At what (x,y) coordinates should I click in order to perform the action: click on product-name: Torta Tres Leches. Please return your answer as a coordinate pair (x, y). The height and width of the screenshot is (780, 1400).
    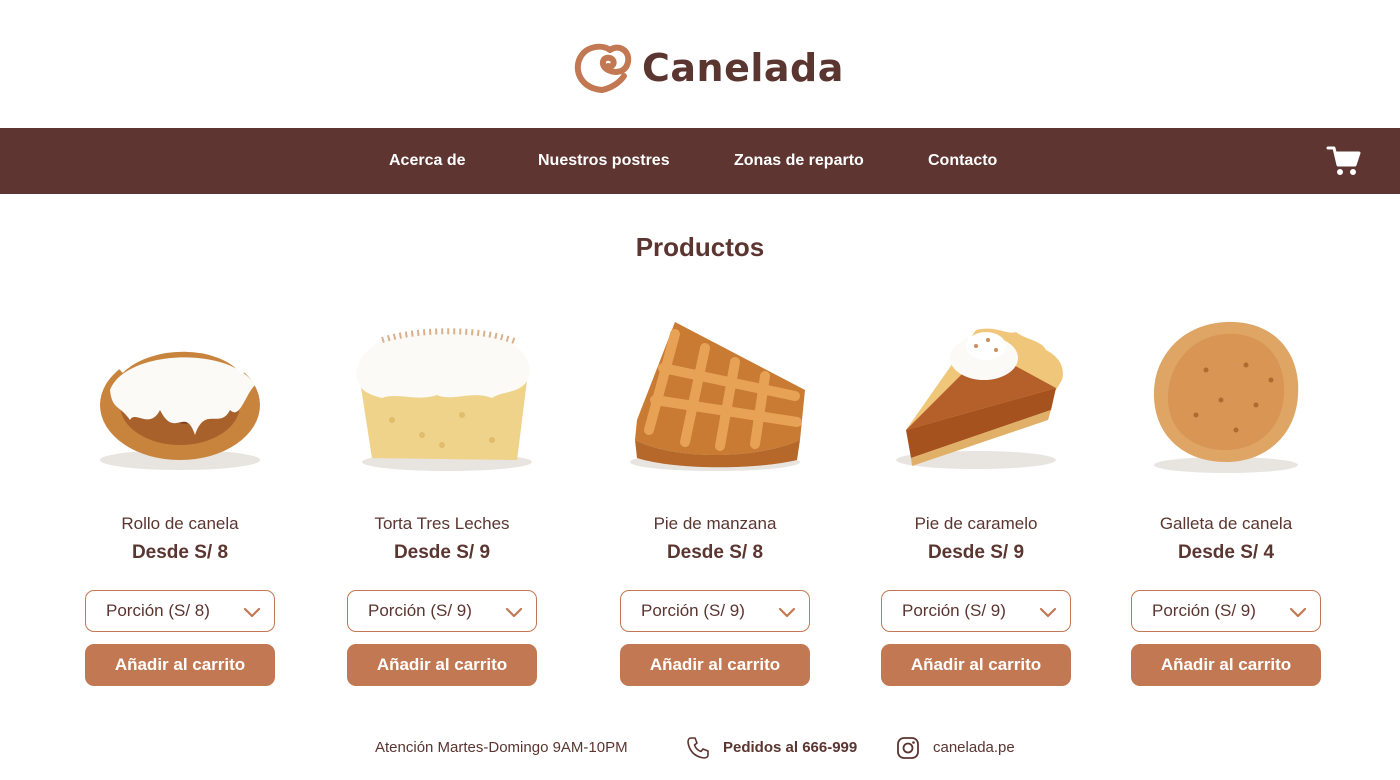
    Looking at the image, I should click on (442, 523).